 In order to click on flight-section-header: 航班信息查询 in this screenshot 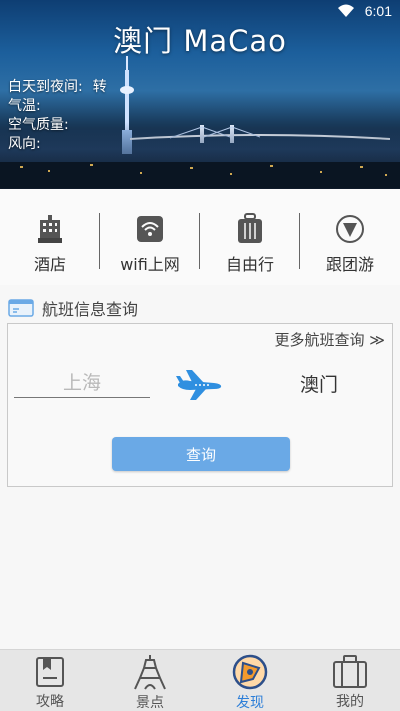, I will do `click(73, 308)`.